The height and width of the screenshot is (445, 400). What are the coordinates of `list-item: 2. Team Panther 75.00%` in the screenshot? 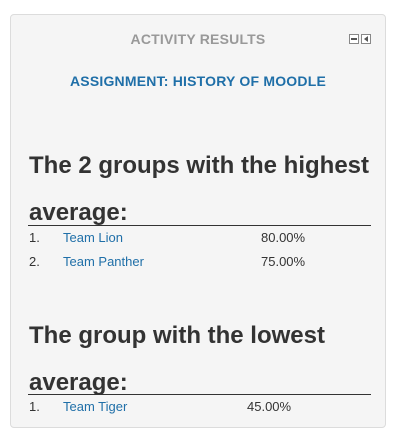 It's located at (199, 262).